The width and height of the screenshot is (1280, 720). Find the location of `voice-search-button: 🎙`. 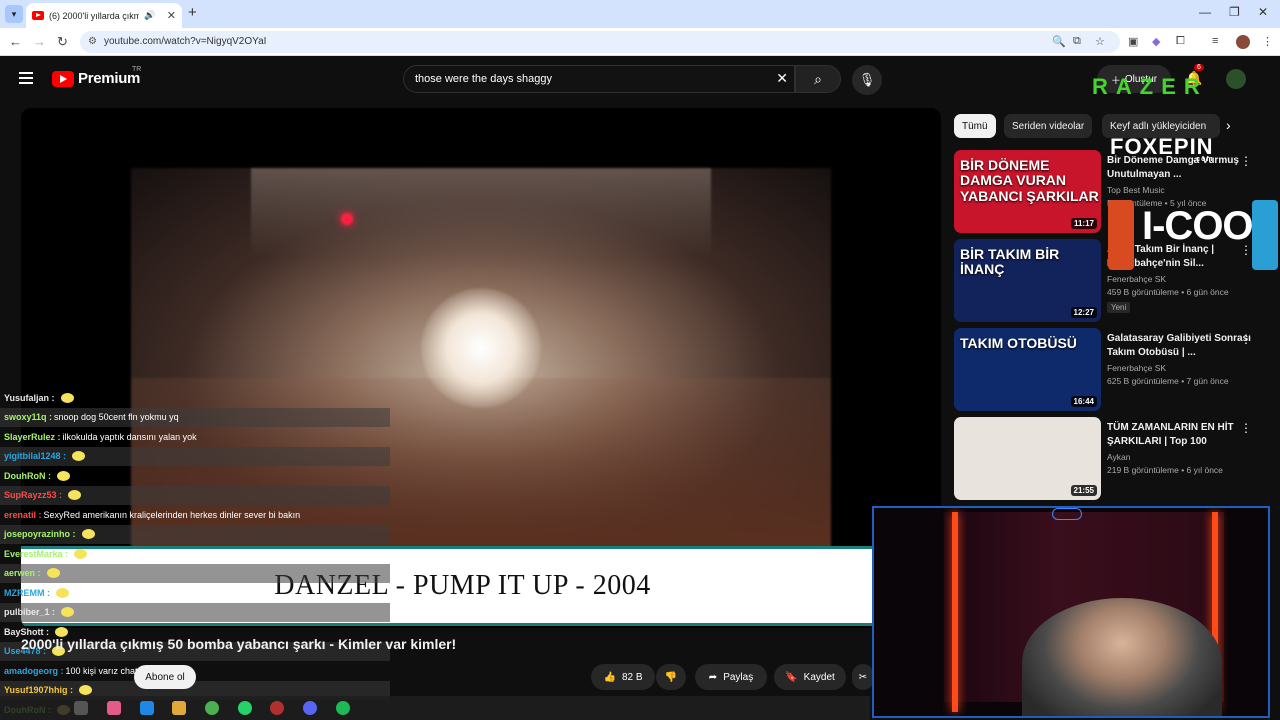

voice-search-button: 🎙 is located at coordinates (867, 80).